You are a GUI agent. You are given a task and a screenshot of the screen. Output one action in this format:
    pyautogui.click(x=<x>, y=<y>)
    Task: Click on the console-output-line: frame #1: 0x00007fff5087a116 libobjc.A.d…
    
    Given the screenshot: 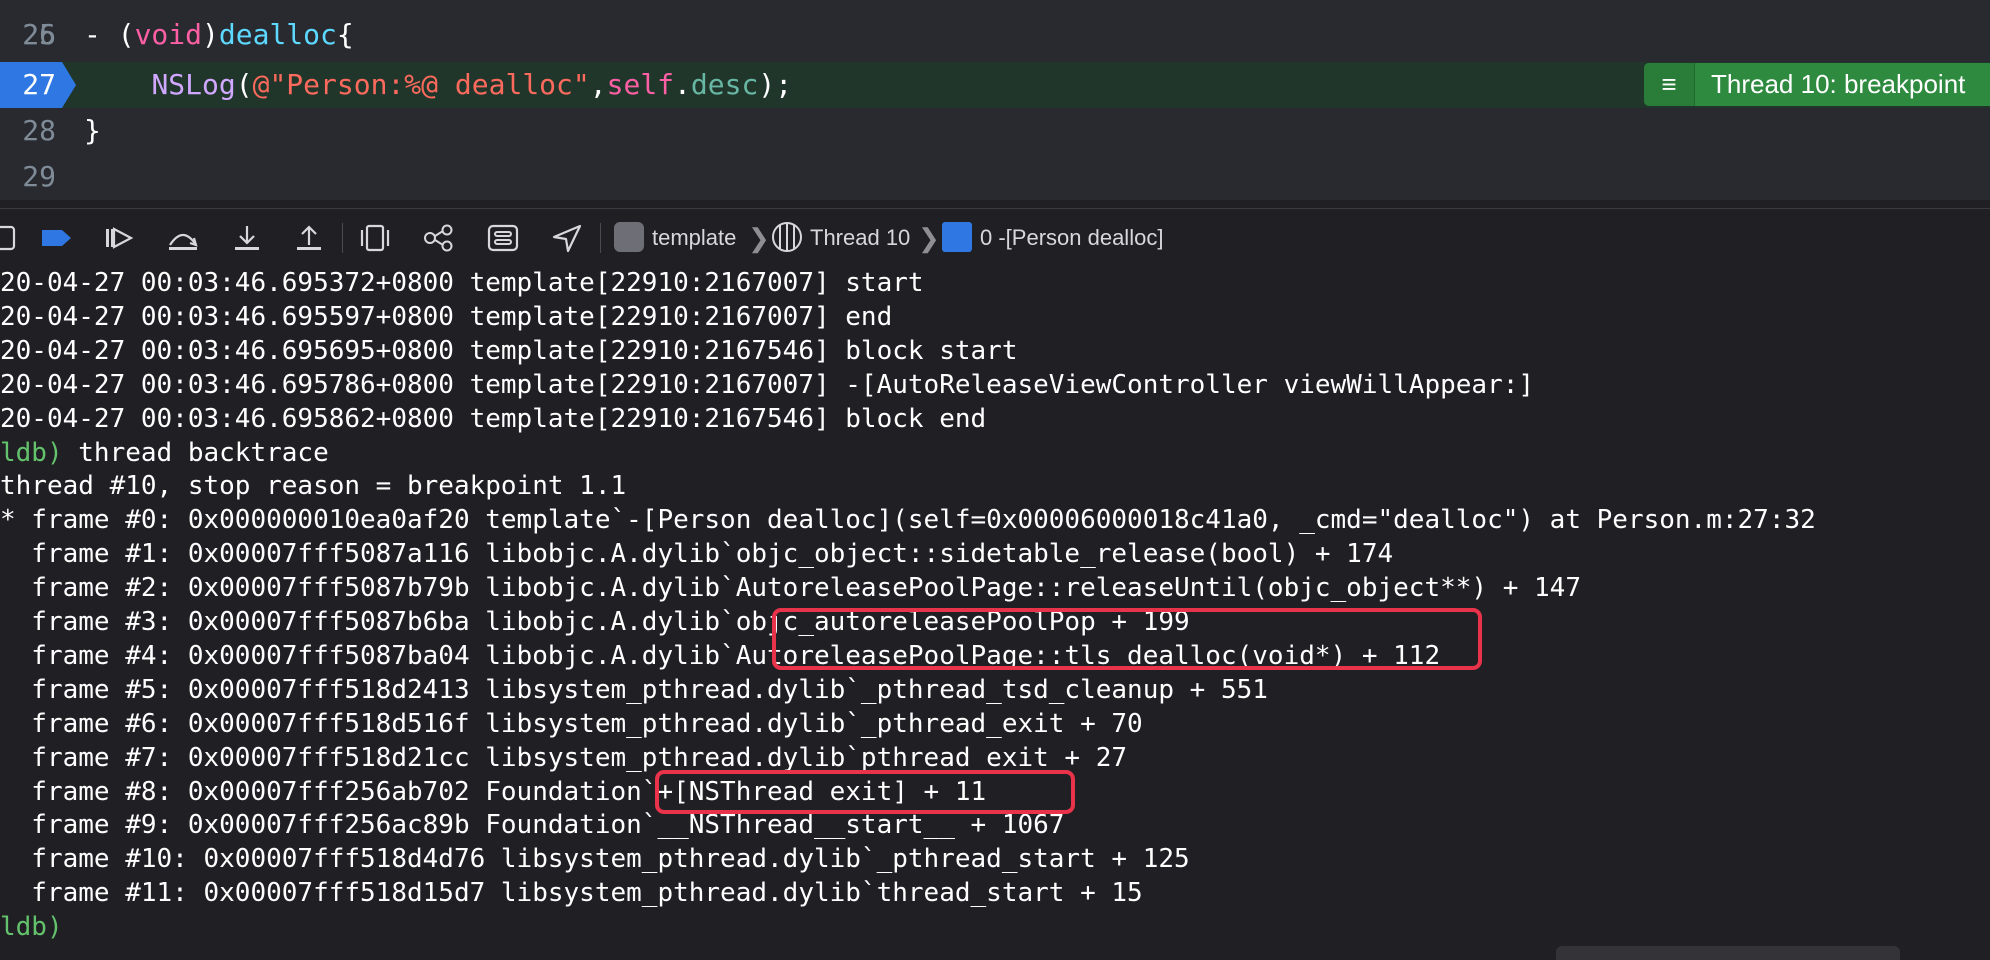 What is the action you would take?
    pyautogui.click(x=696, y=554)
    